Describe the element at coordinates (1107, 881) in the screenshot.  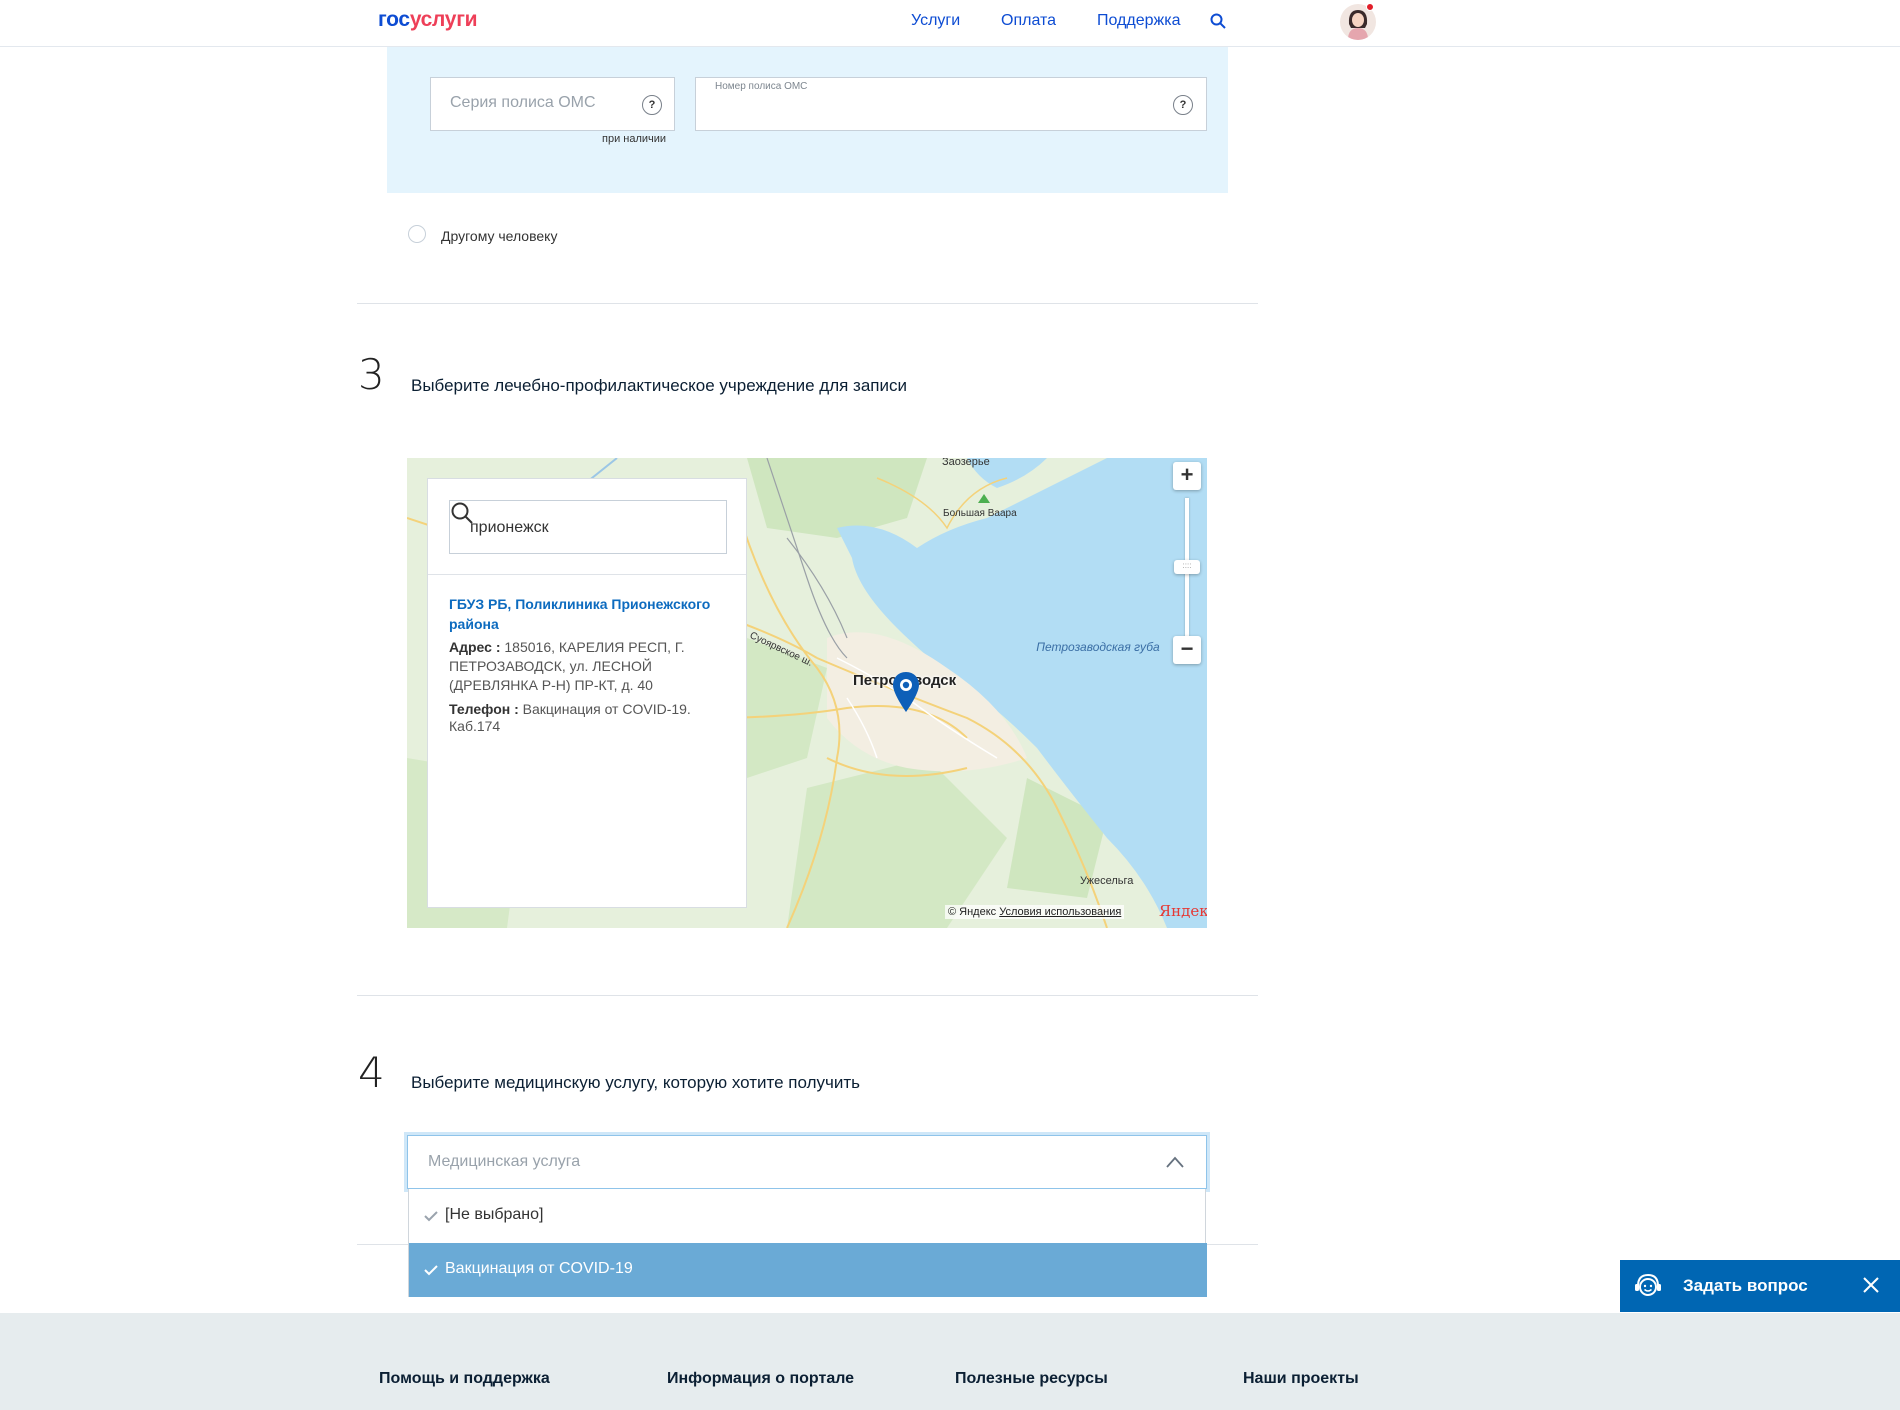
I see `map-label-uzhesel-ga: Ужесельга` at that location.